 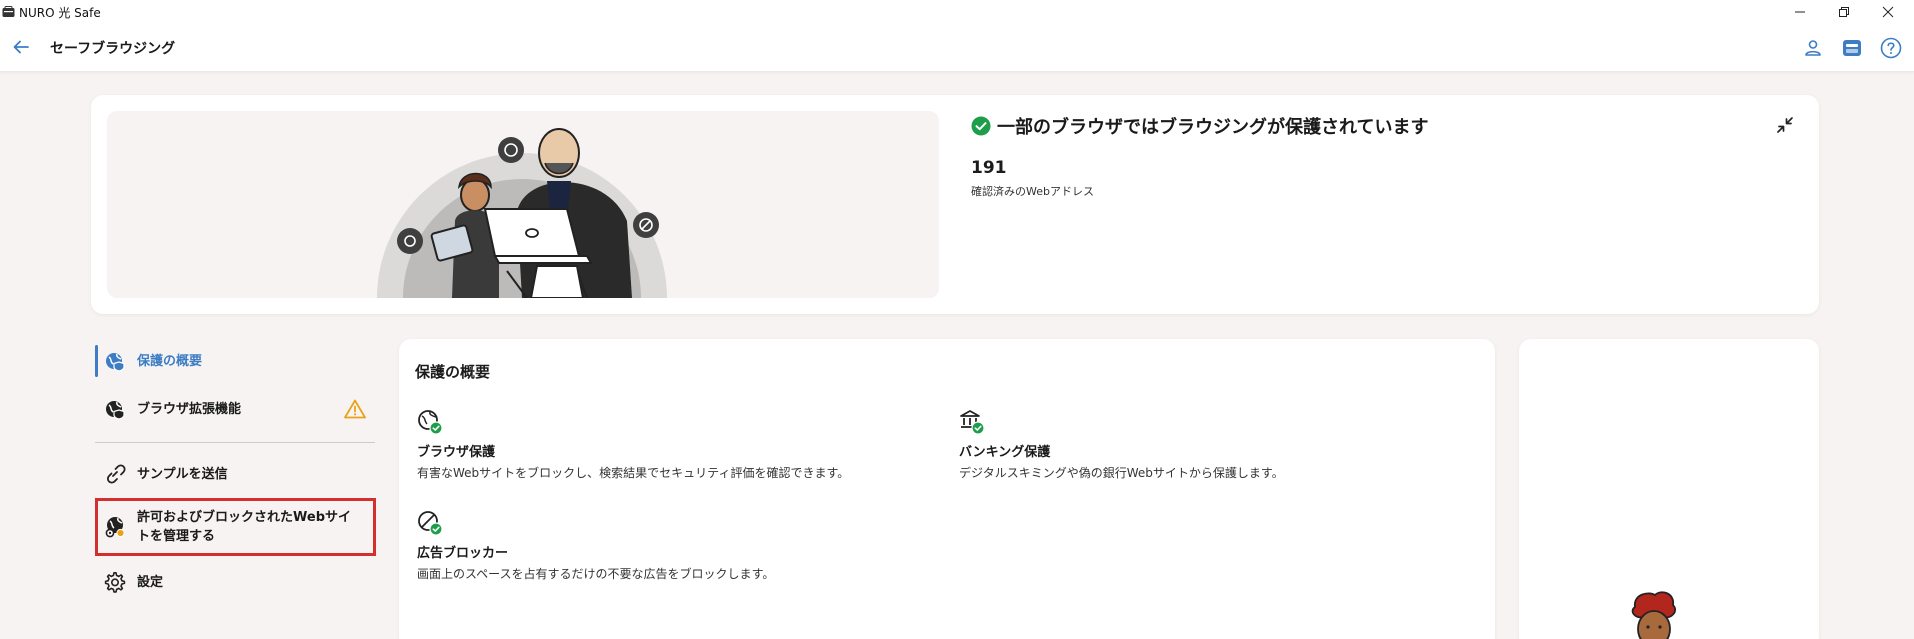 I want to click on minimize-button, so click(x=1800, y=12).